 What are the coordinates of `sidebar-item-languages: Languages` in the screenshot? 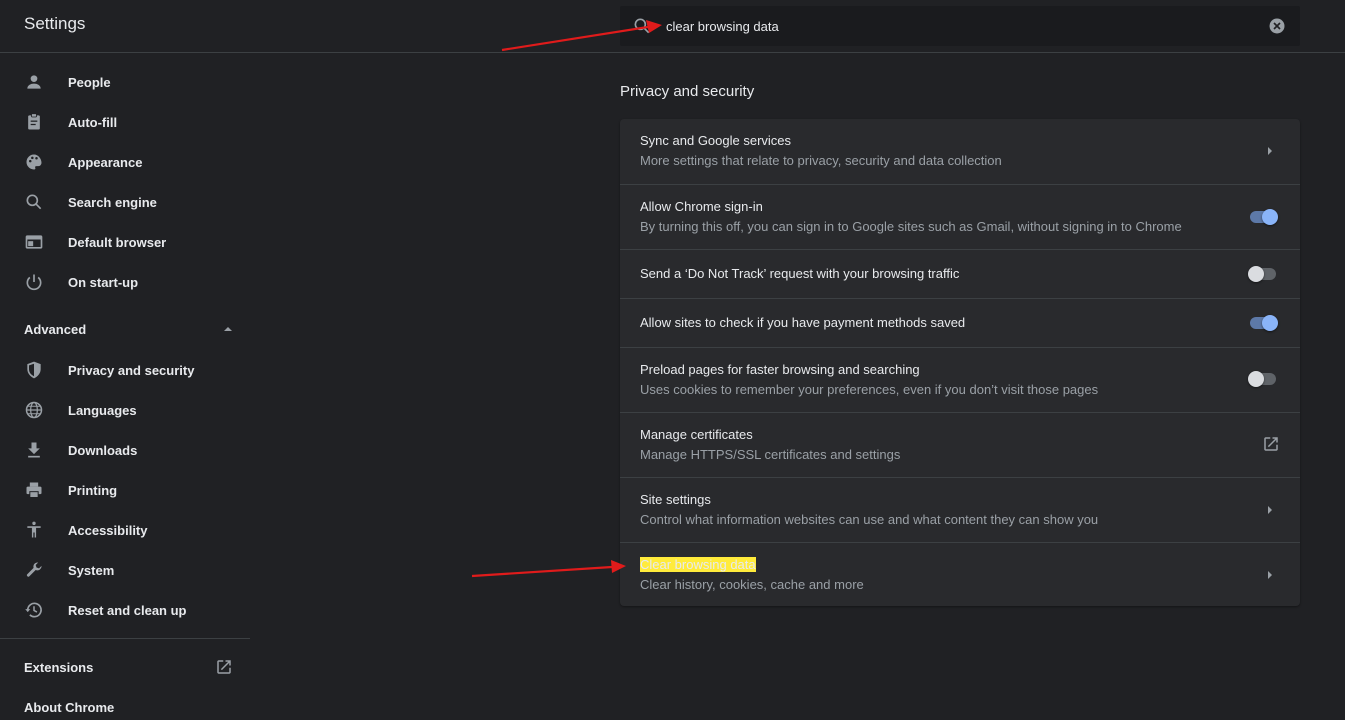 It's located at (125, 410).